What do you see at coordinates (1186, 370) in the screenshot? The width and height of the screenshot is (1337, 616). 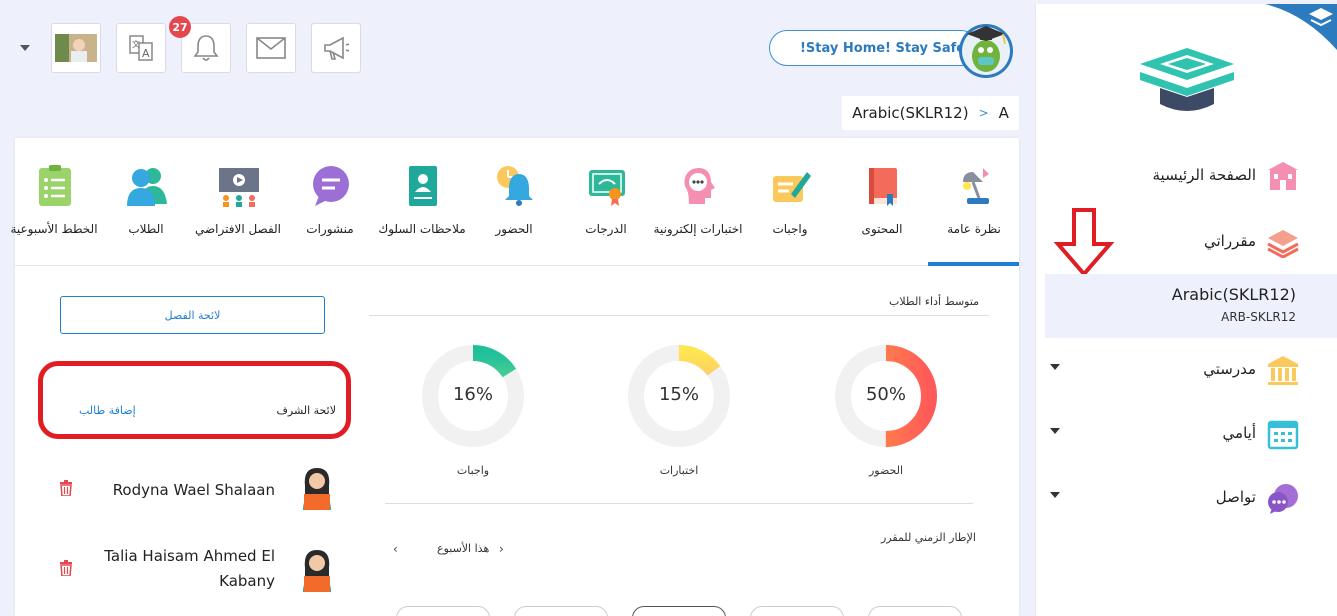 I see `sidebar-item-my-school: مدرستي` at bounding box center [1186, 370].